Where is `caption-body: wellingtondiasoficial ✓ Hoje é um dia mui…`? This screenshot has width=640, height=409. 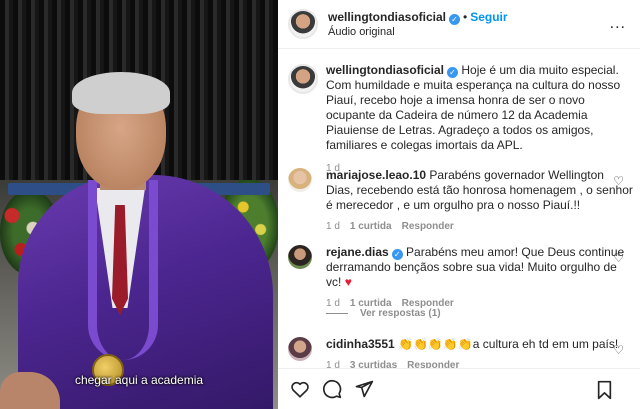
caption-body: wellingtondiasoficial ✓ Hoje é um dia mui… is located at coordinates (478, 108).